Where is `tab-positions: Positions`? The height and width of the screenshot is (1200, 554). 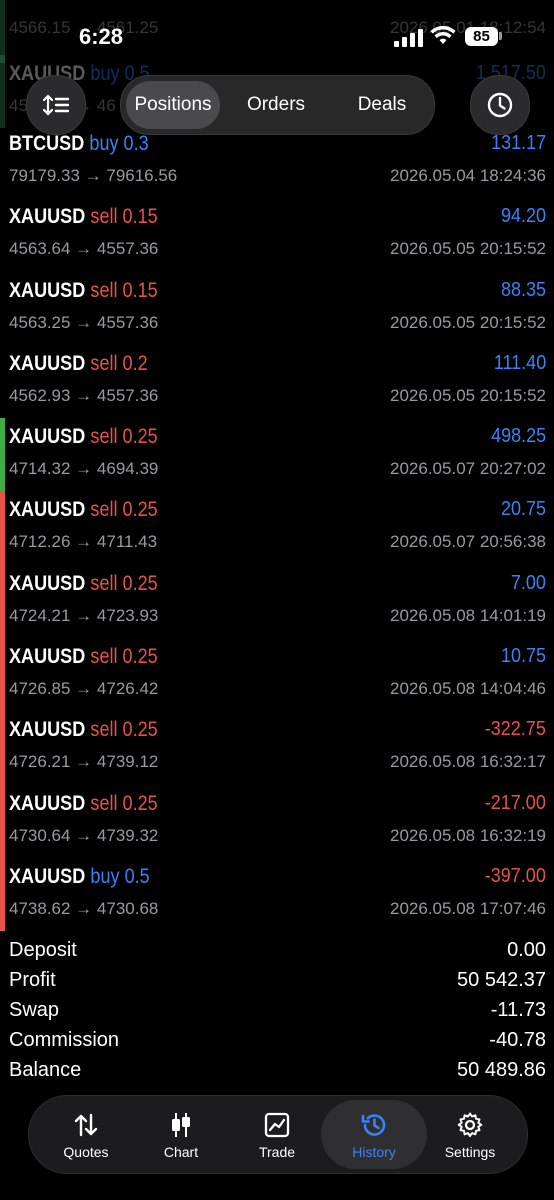 tab-positions: Positions is located at coordinates (173, 105).